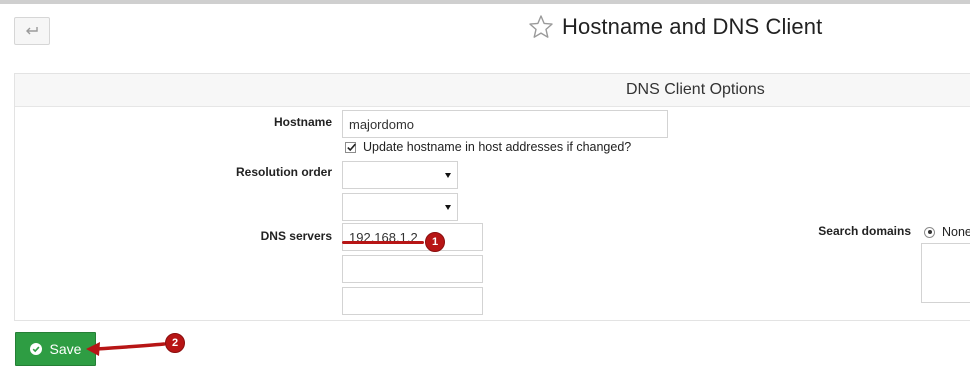  Describe the element at coordinates (692, 26) in the screenshot. I see `page-title: Hostname and DNS Client` at that location.